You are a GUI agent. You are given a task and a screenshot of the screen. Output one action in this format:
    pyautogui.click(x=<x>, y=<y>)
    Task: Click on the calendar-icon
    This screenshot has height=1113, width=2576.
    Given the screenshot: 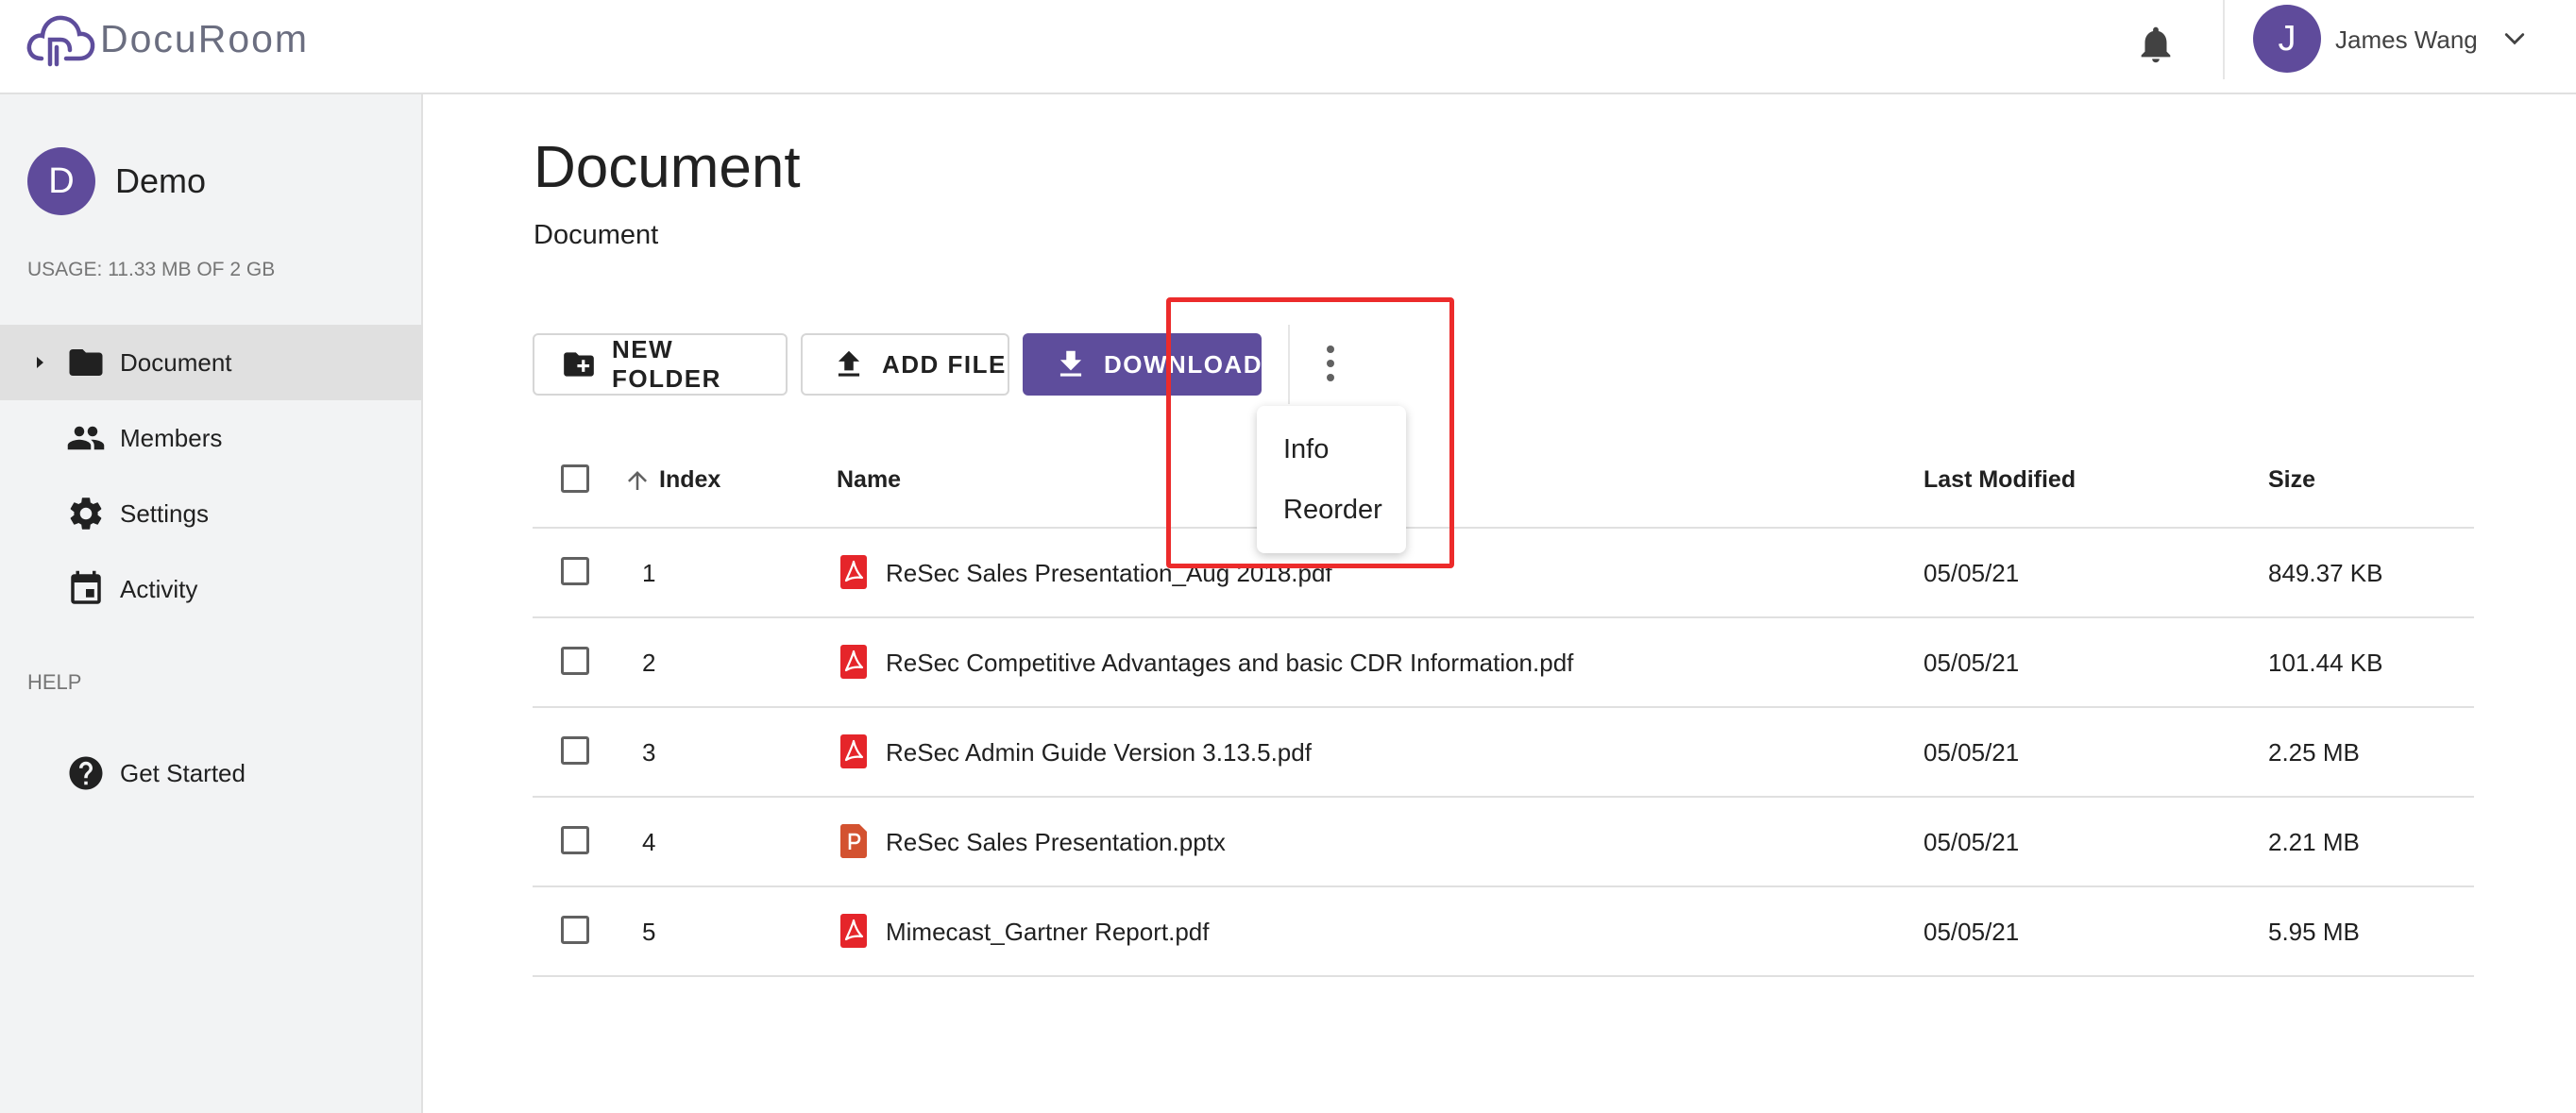 What is the action you would take?
    pyautogui.click(x=86, y=589)
    